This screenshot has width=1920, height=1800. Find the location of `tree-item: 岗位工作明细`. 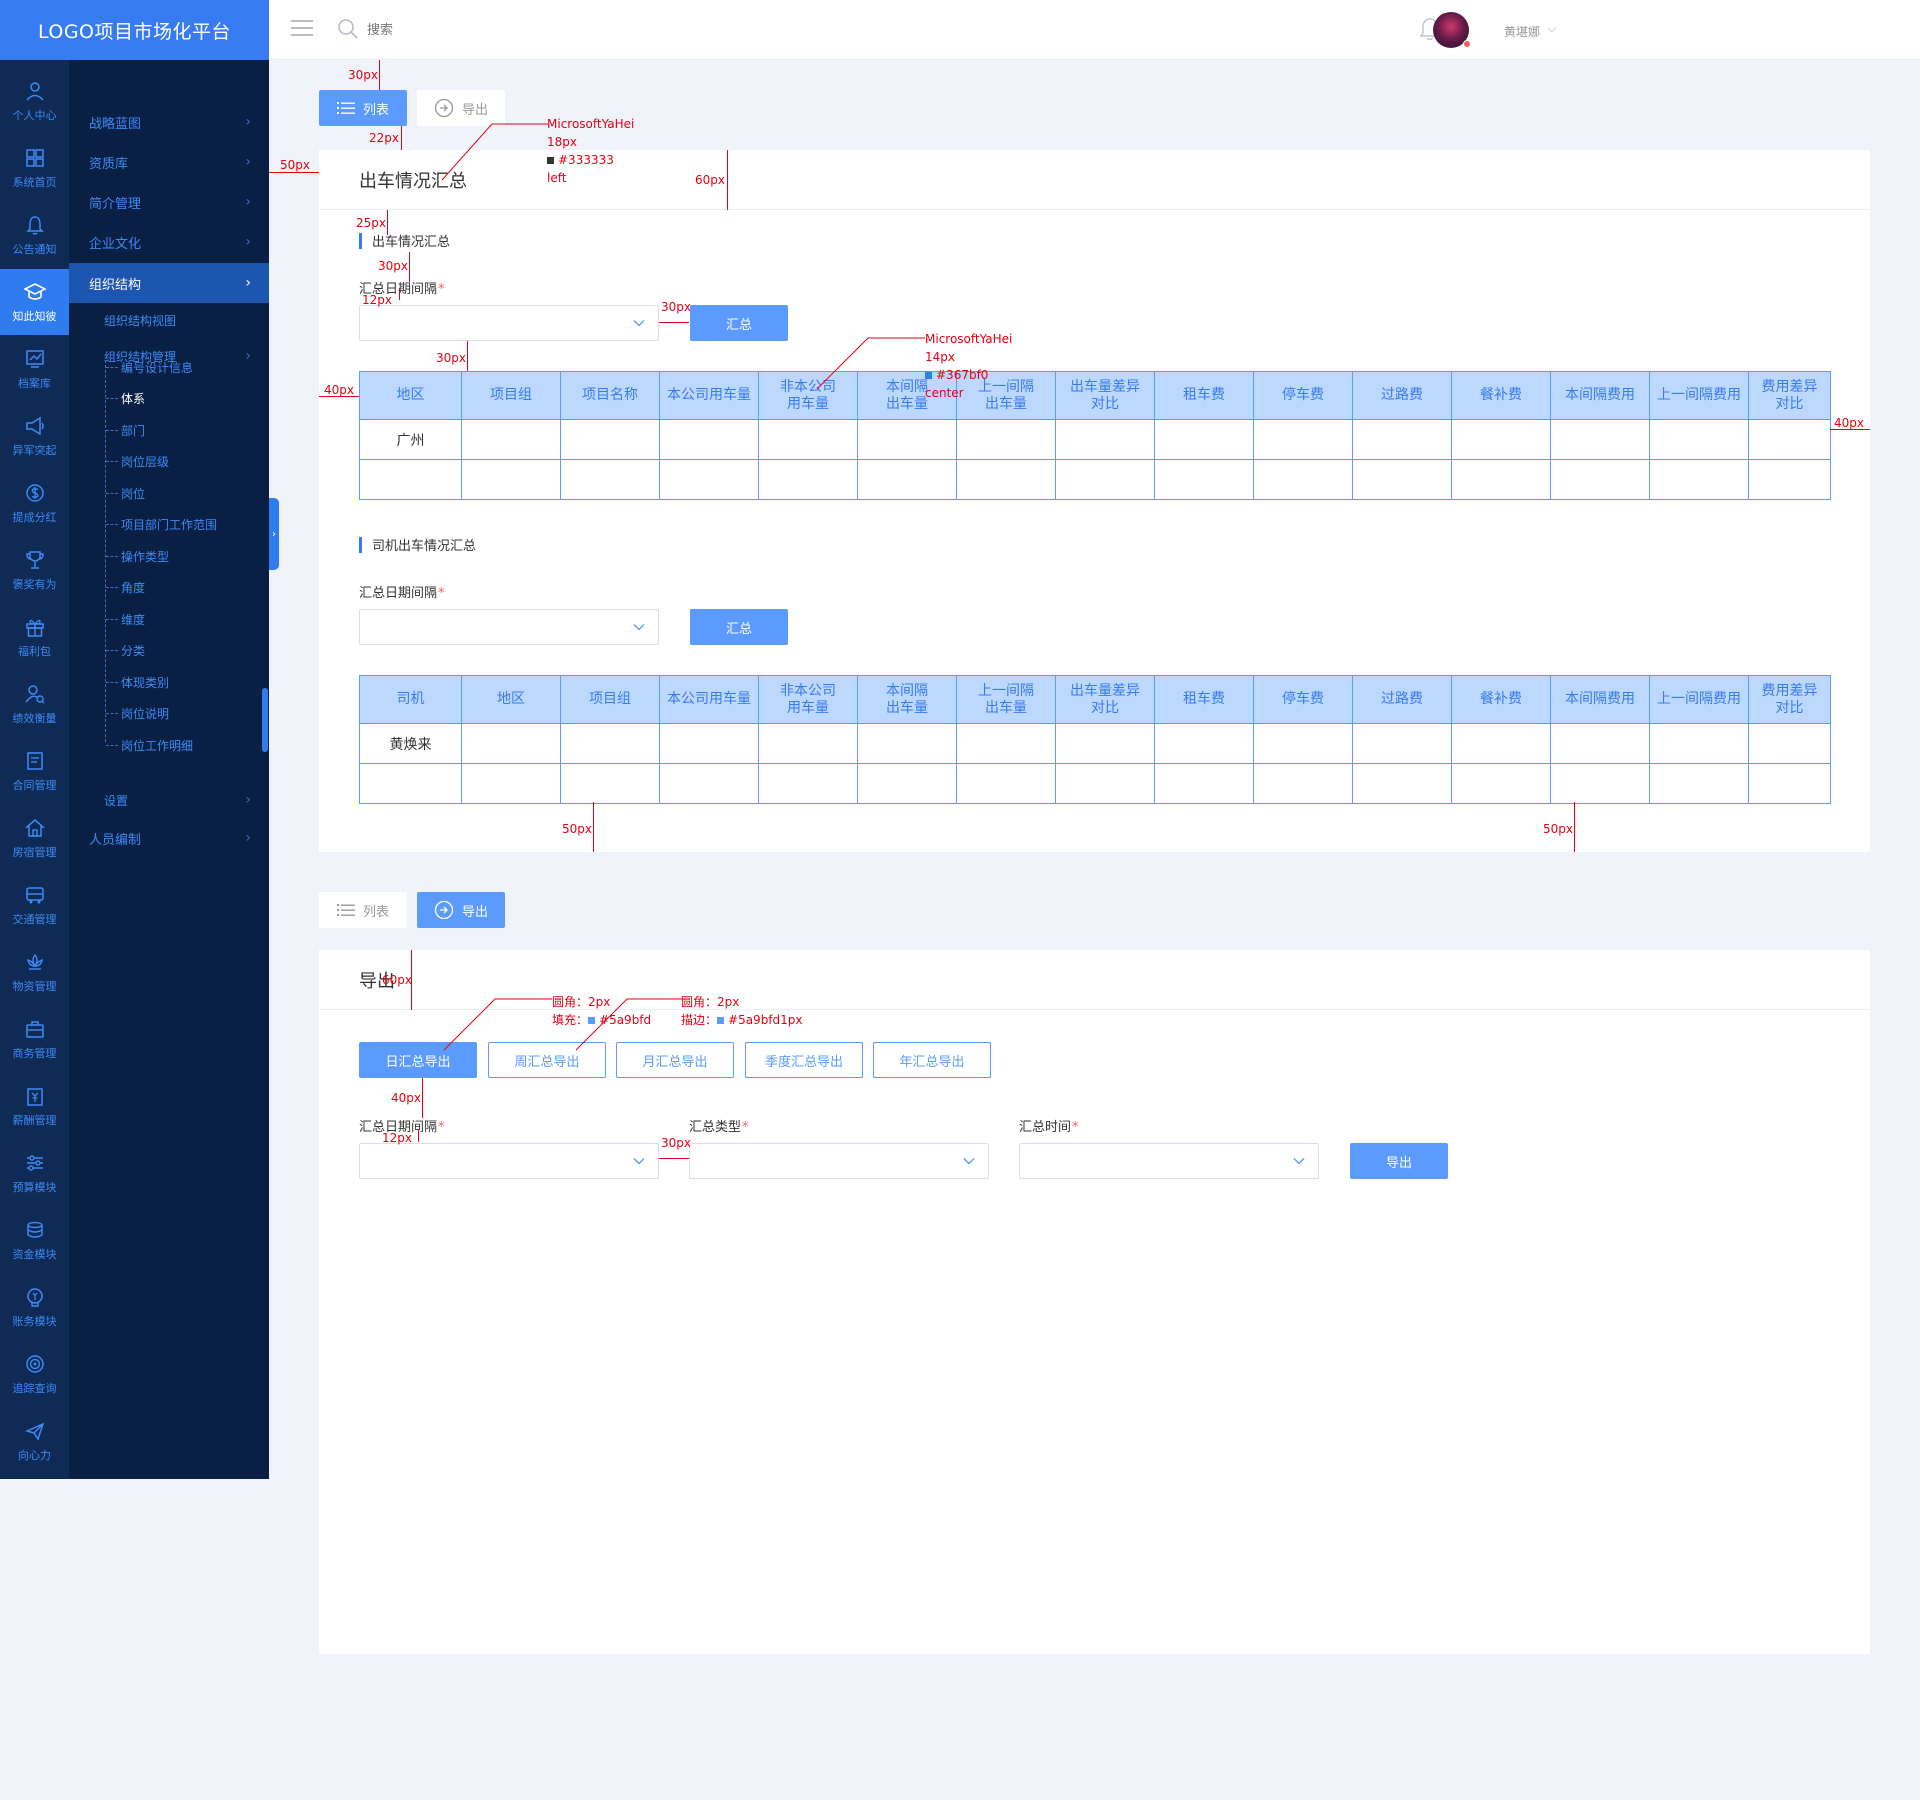

tree-item: 岗位工作明细 is located at coordinates (186, 745).